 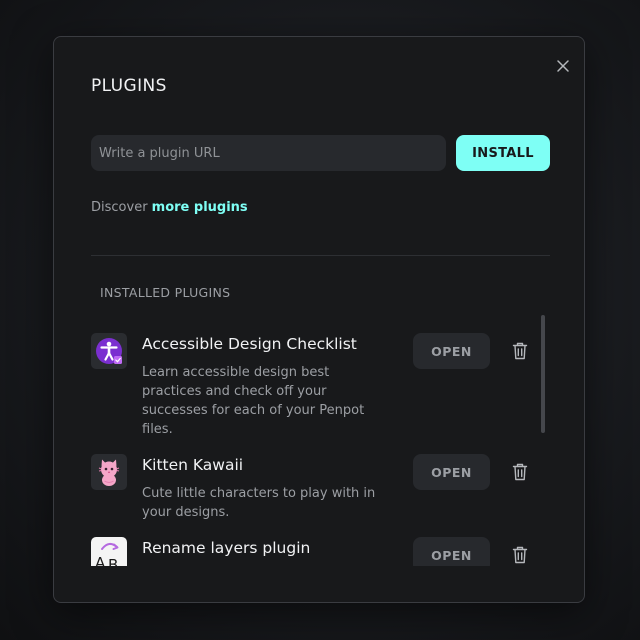 I want to click on discover-prefix: Discover, so click(x=121, y=207).